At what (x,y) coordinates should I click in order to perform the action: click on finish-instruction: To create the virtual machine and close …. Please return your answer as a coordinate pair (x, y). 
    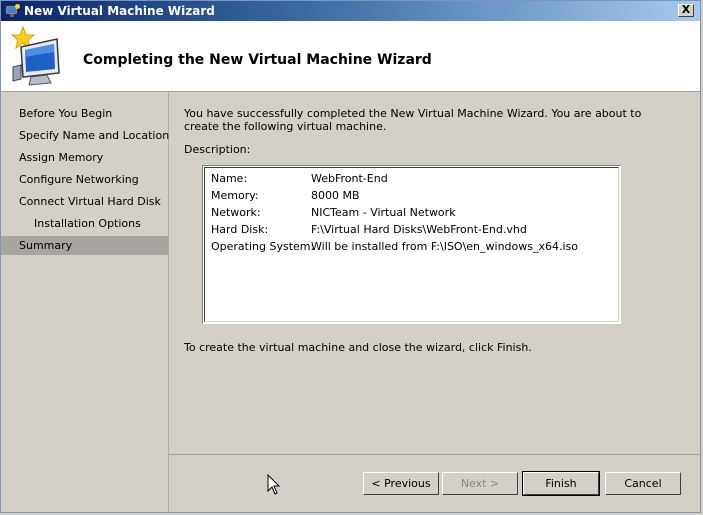
    Looking at the image, I should click on (358, 347).